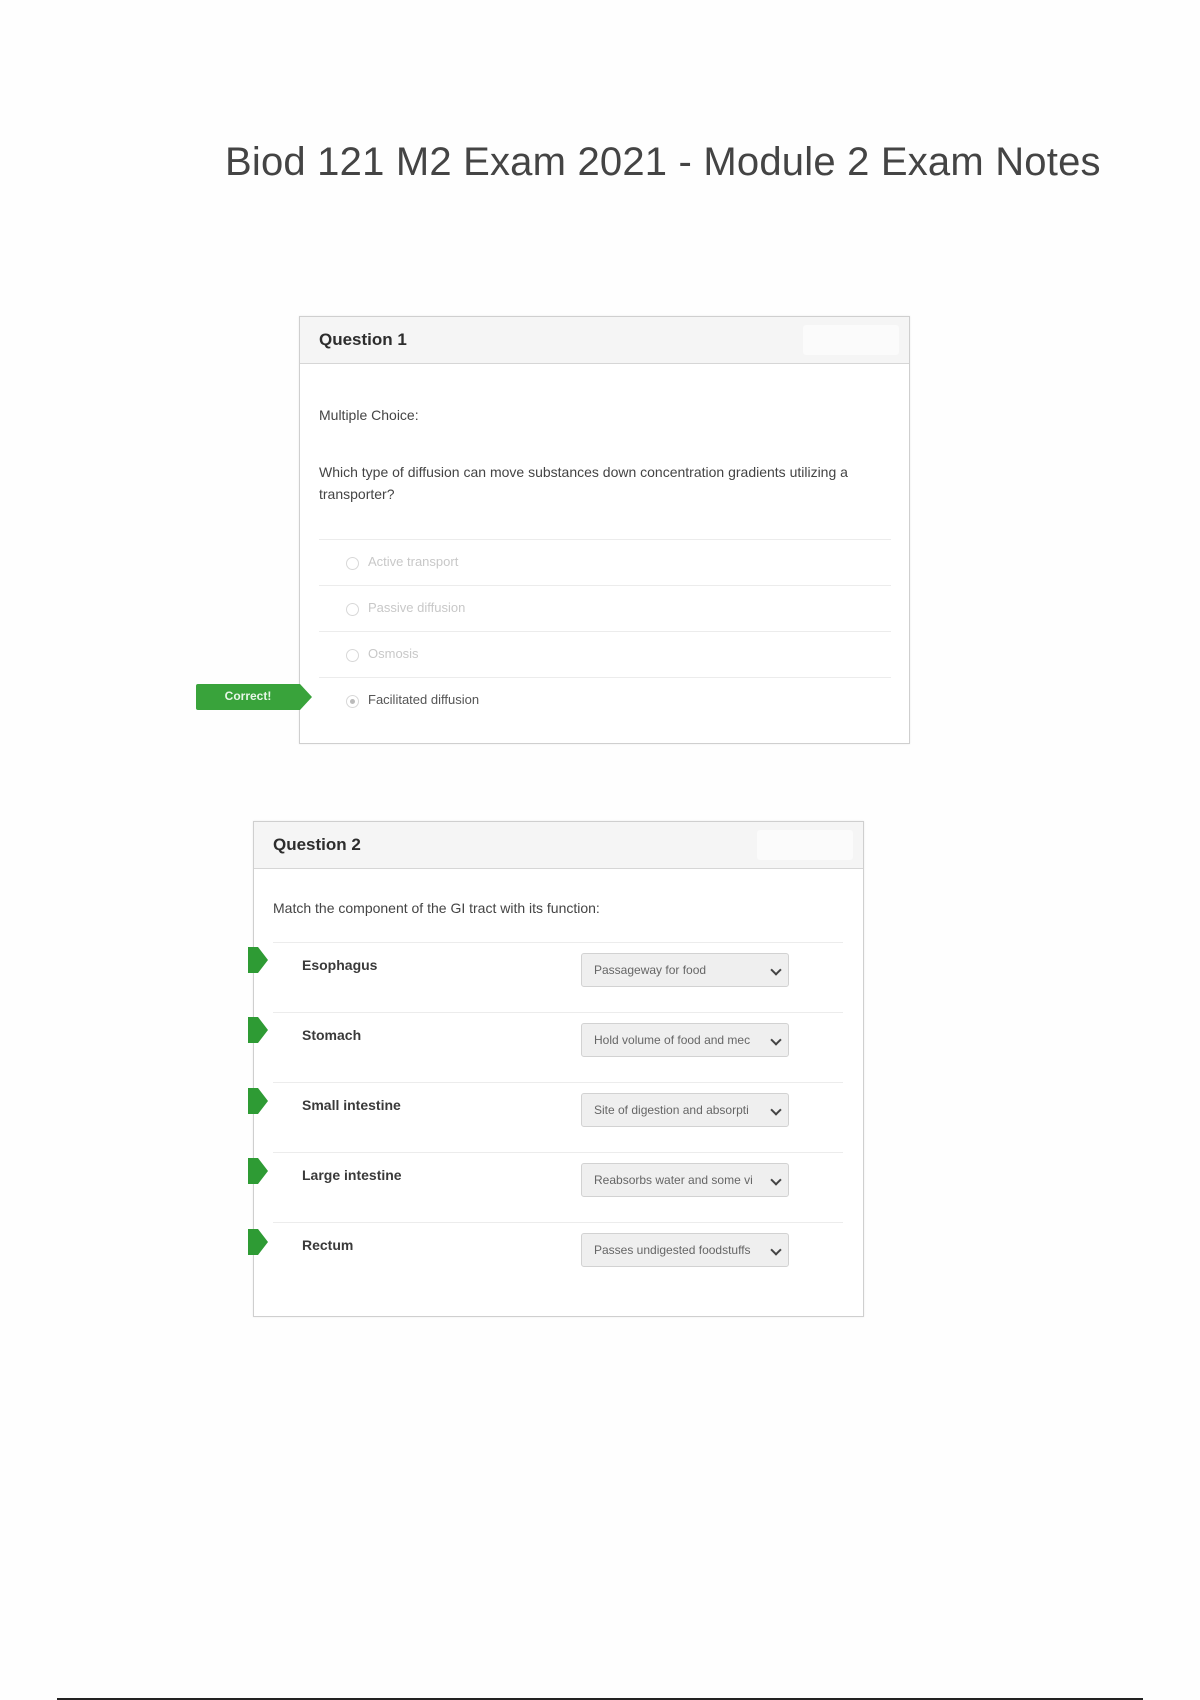 The width and height of the screenshot is (1200, 1700). I want to click on match-answer-select: Hold volume of food and mec, so click(685, 1040).